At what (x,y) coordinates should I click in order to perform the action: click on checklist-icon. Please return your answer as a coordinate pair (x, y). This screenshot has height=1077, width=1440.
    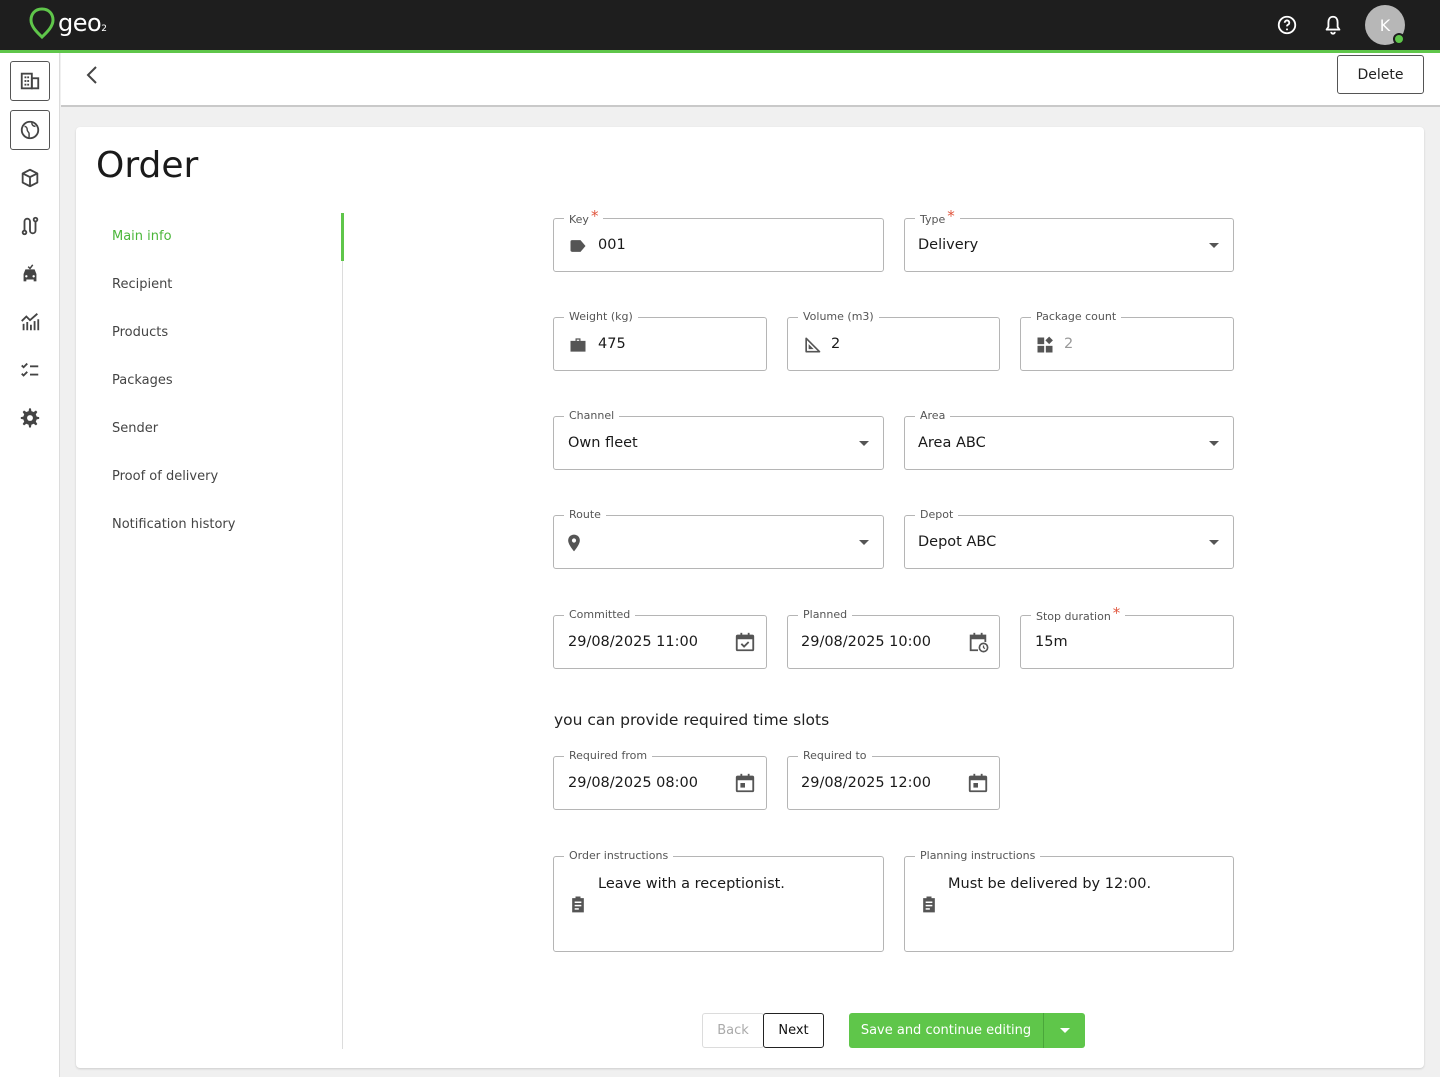
    Looking at the image, I should click on (30, 369).